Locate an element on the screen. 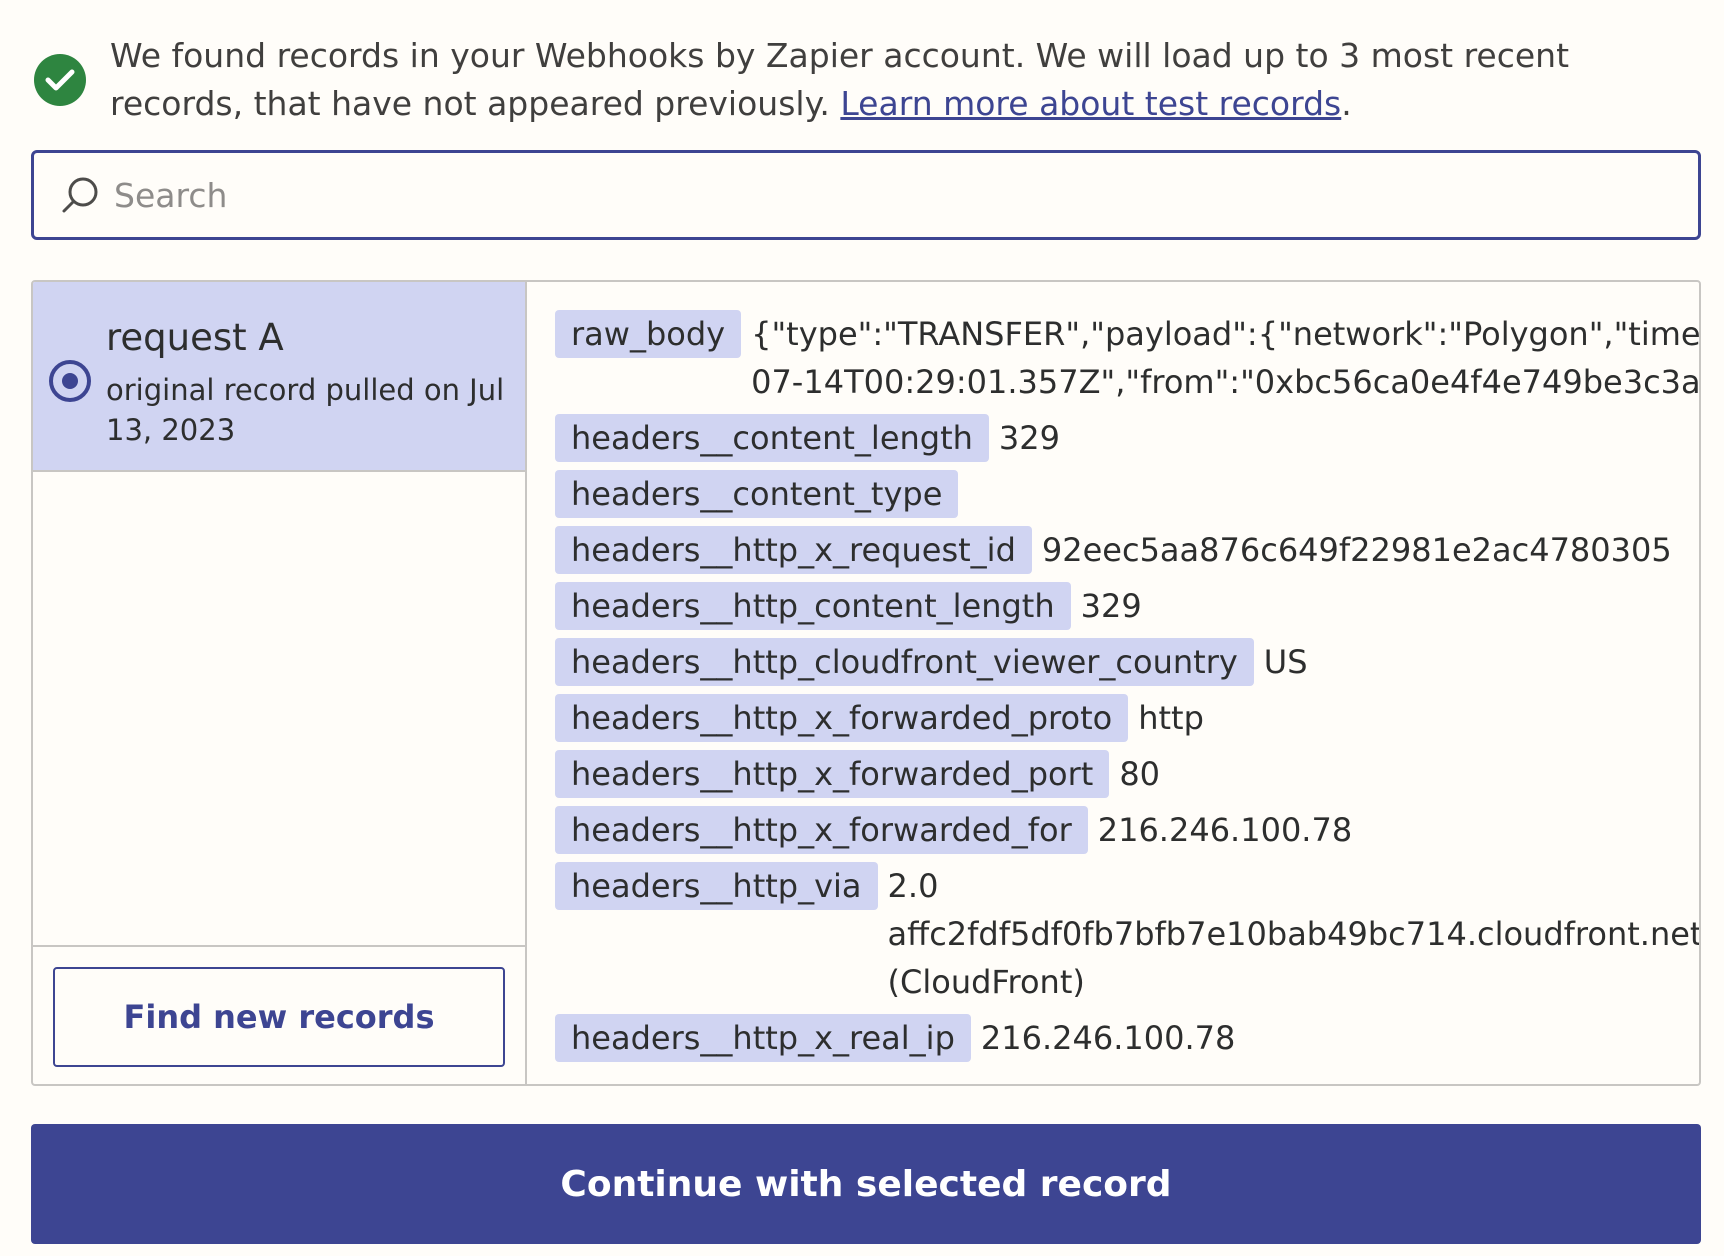 Image resolution: width=1724 pixels, height=1256 pixels. field-row: headers__http_x_real_ip 216.246.100.78 is located at coordinates (1127, 1038).